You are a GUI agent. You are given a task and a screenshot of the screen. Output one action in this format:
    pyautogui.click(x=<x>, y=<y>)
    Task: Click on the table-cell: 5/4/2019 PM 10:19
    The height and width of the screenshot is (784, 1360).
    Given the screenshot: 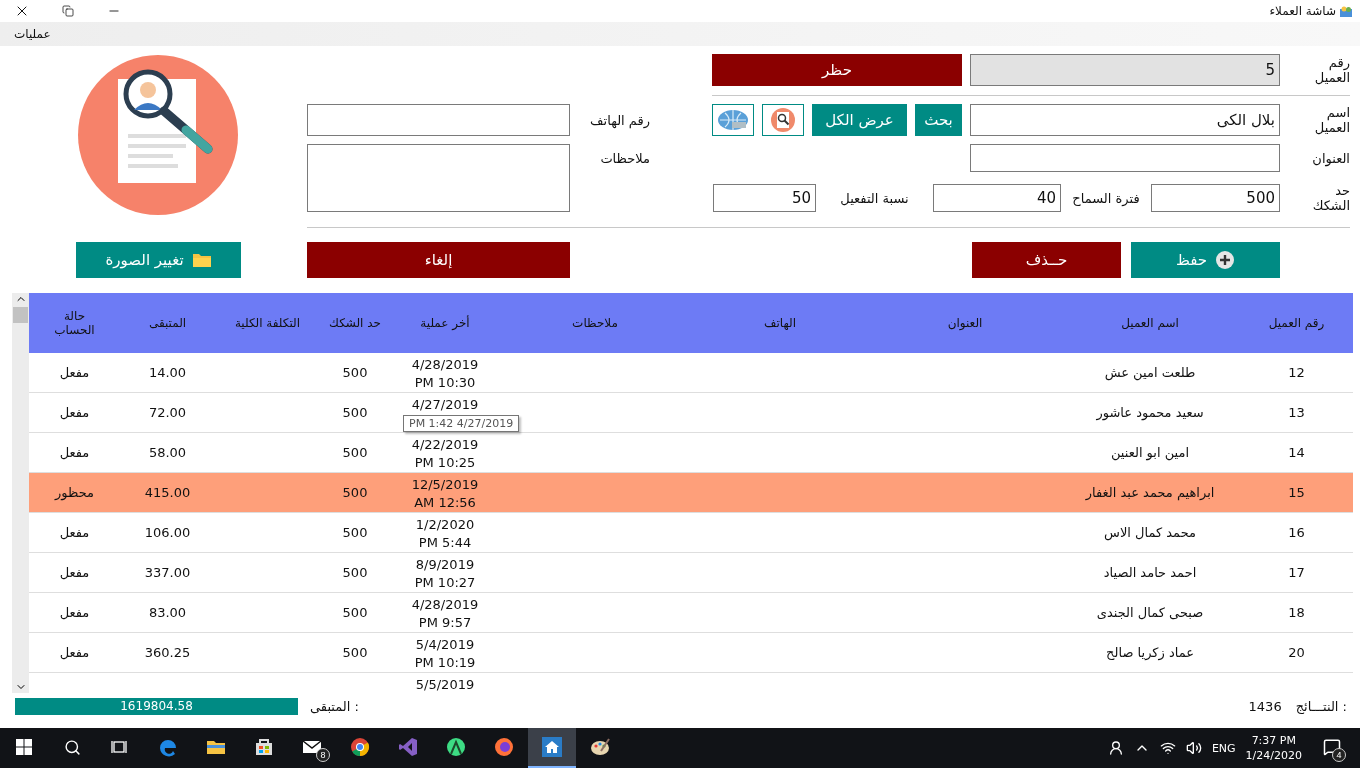 What is the action you would take?
    pyautogui.click(x=445, y=654)
    